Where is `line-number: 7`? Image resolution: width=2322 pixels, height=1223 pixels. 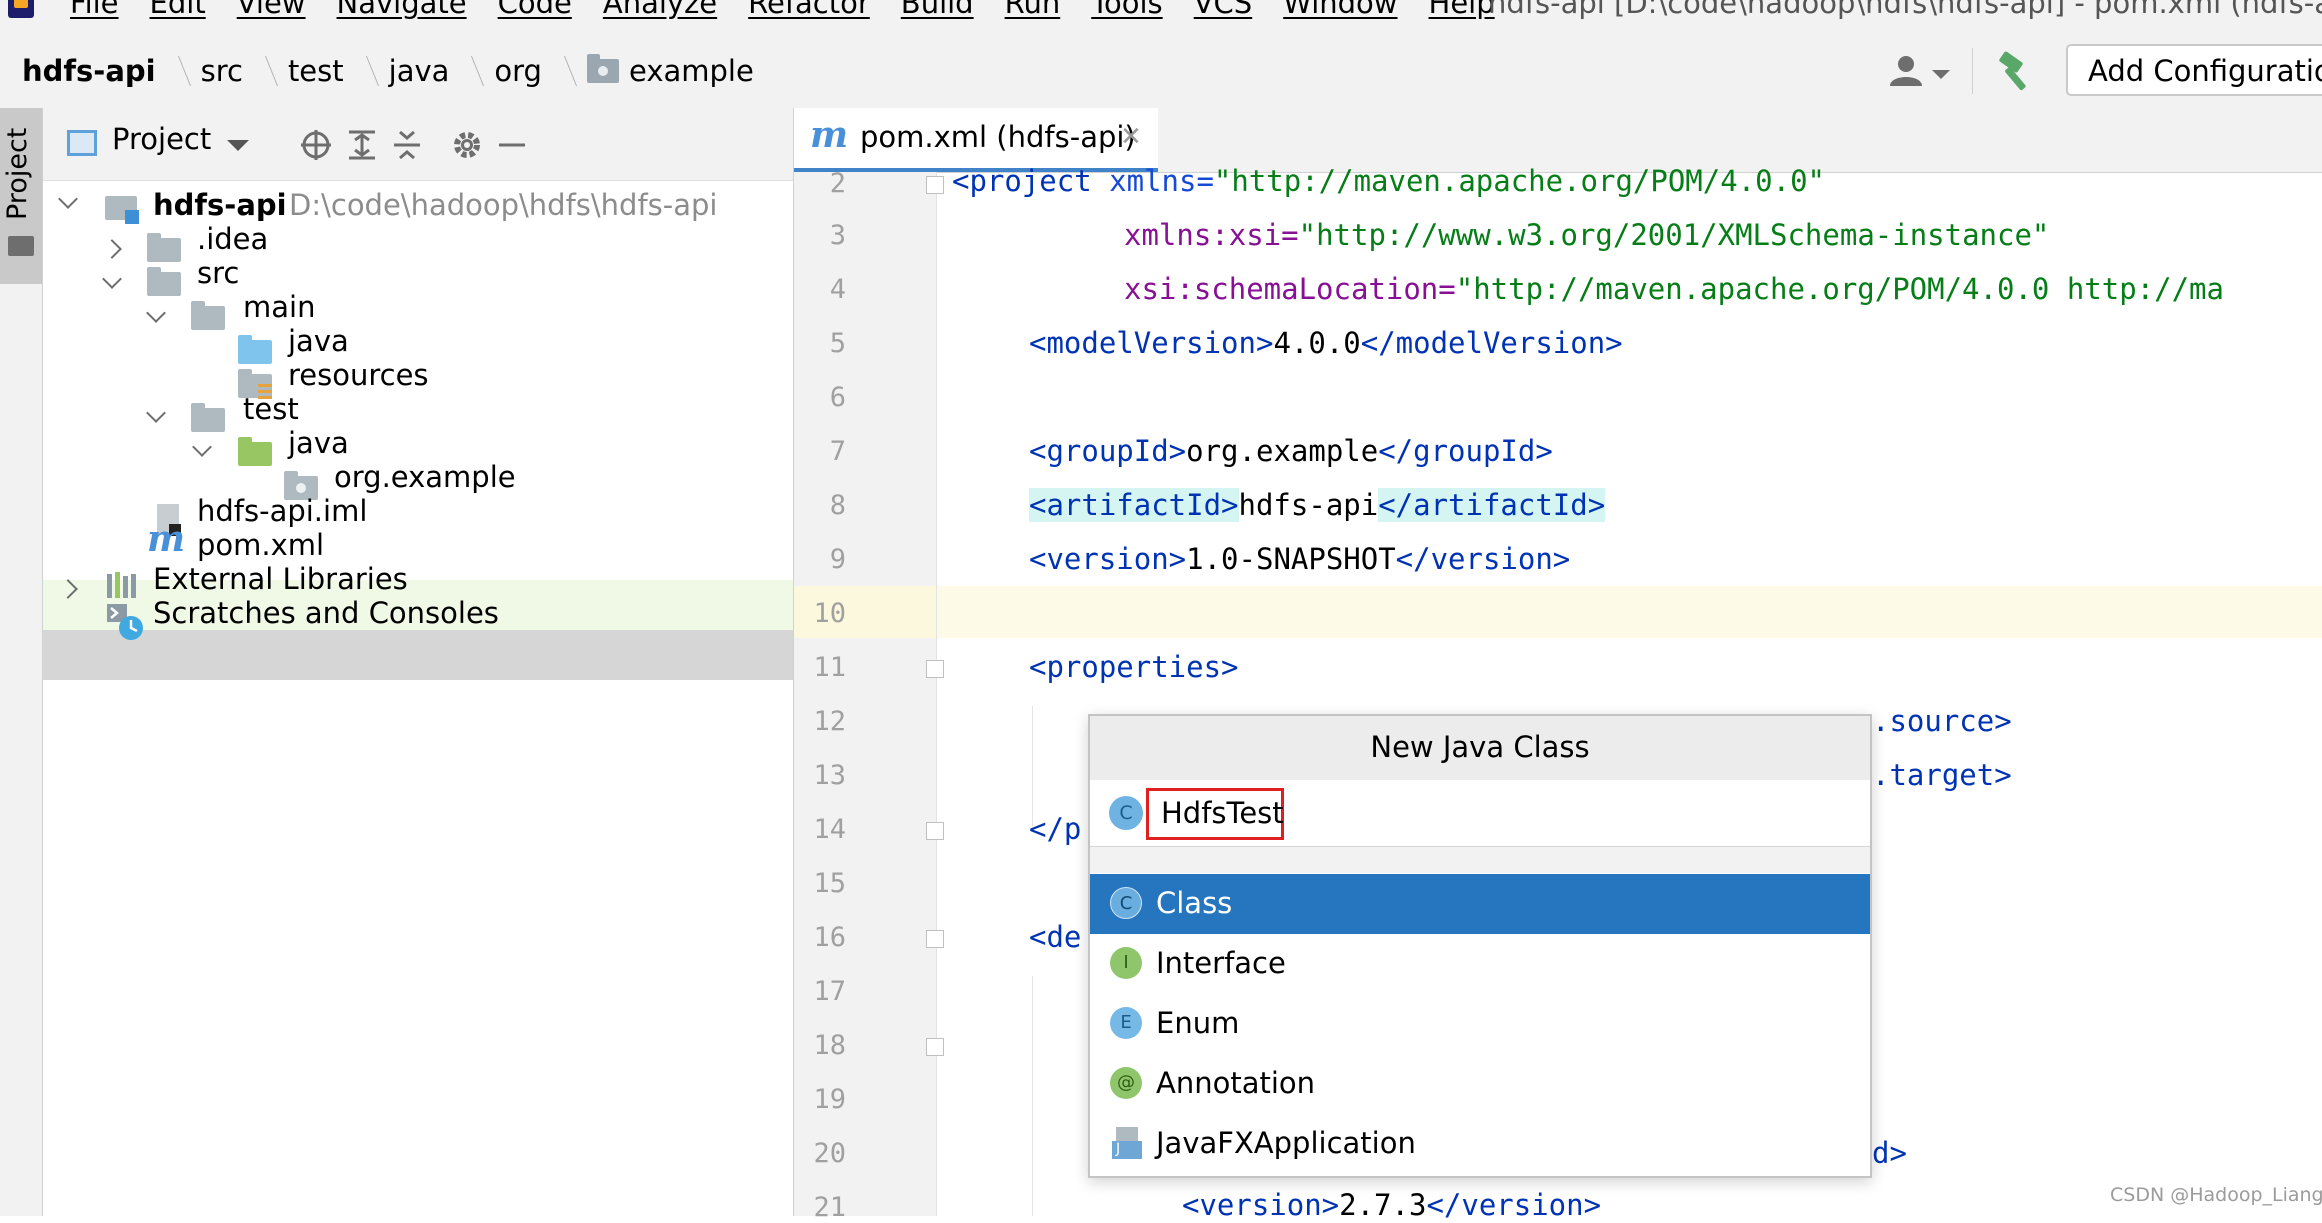
line-number: 7 is located at coordinates (837, 451).